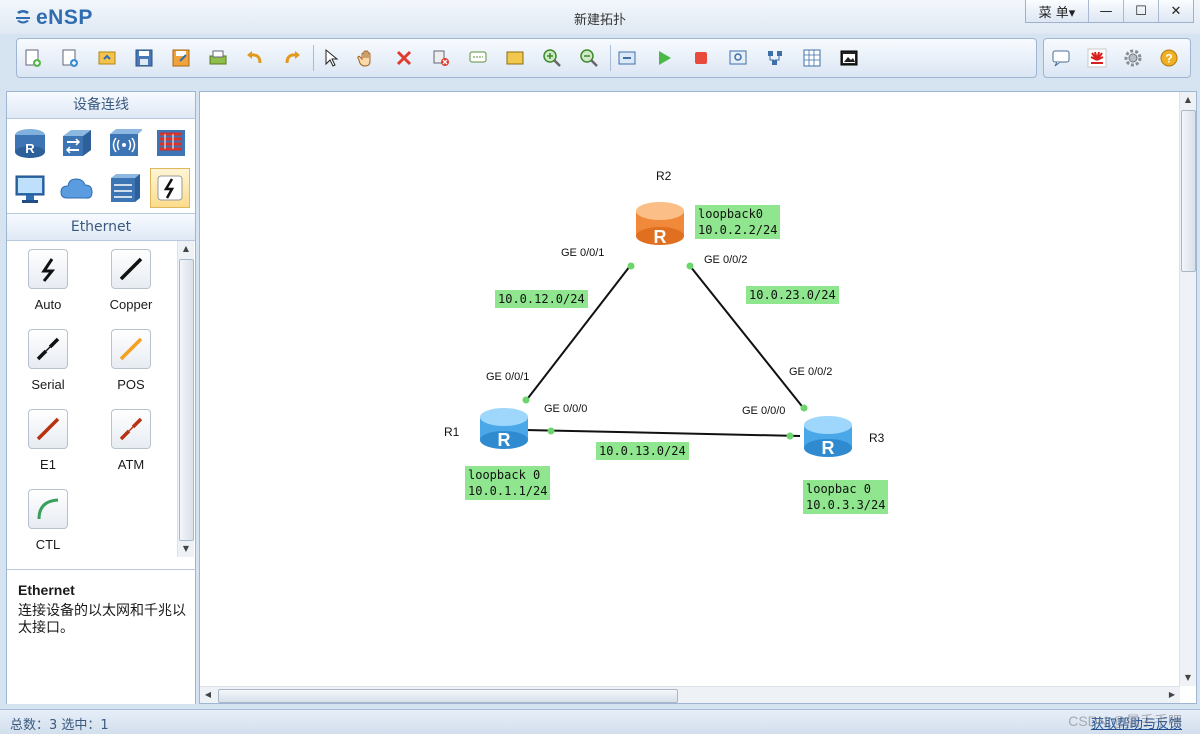 The height and width of the screenshot is (734, 1200). What do you see at coordinates (508, 483) in the screenshot?
I see `note-r1-loopback: loopback 0 10.0.1.1/24` at bounding box center [508, 483].